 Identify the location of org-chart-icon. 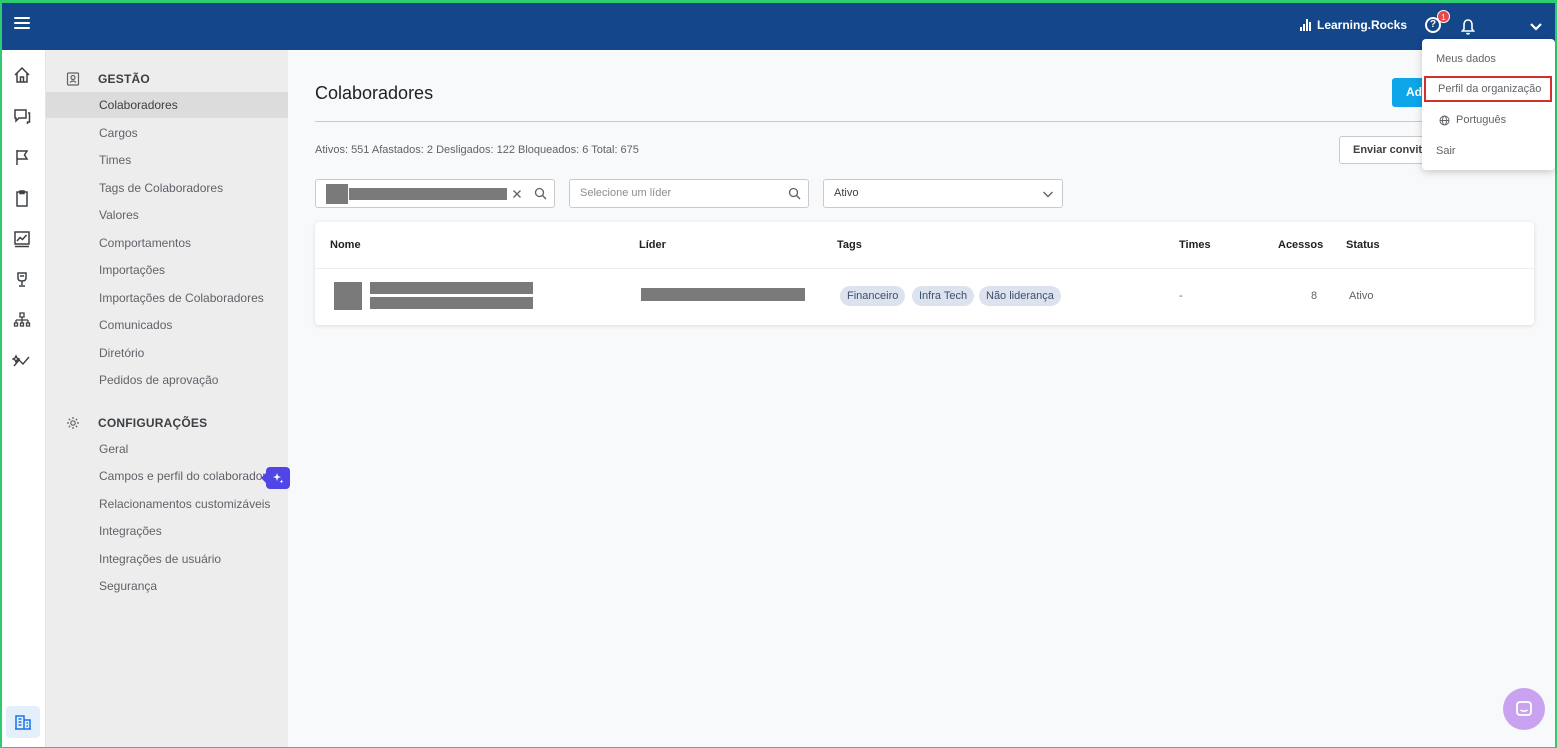
(22, 321).